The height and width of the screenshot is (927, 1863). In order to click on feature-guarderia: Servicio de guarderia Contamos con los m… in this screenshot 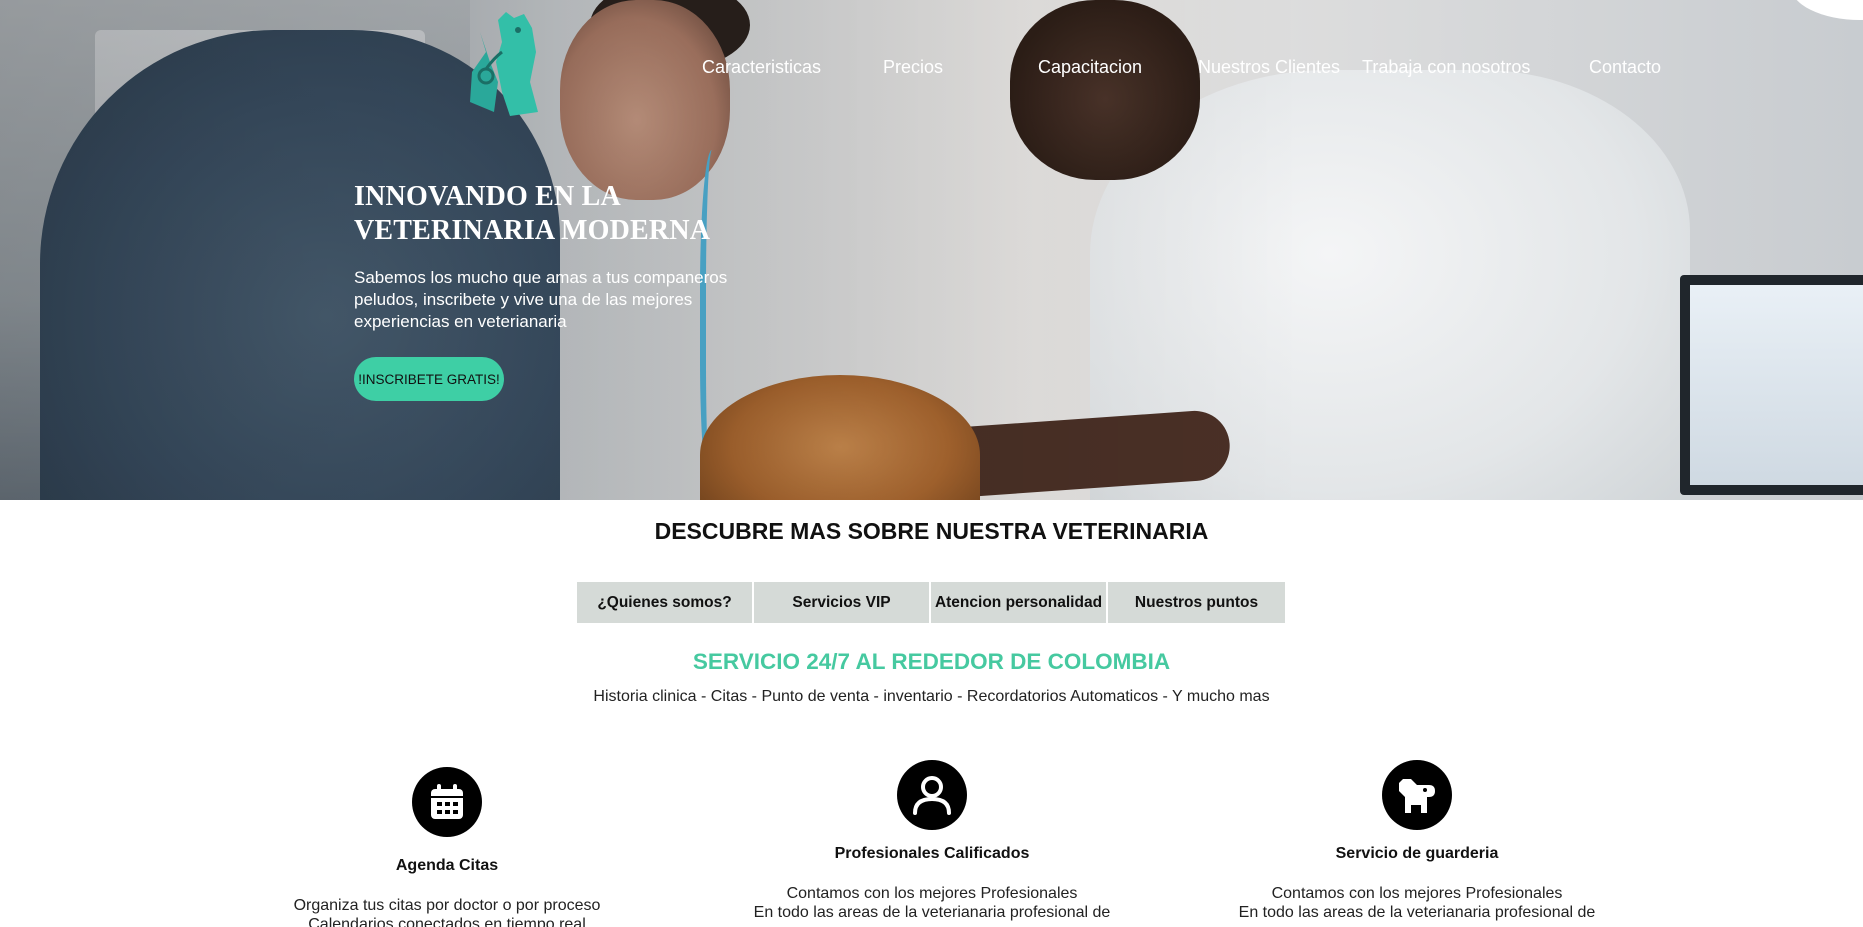, I will do `click(1417, 838)`.